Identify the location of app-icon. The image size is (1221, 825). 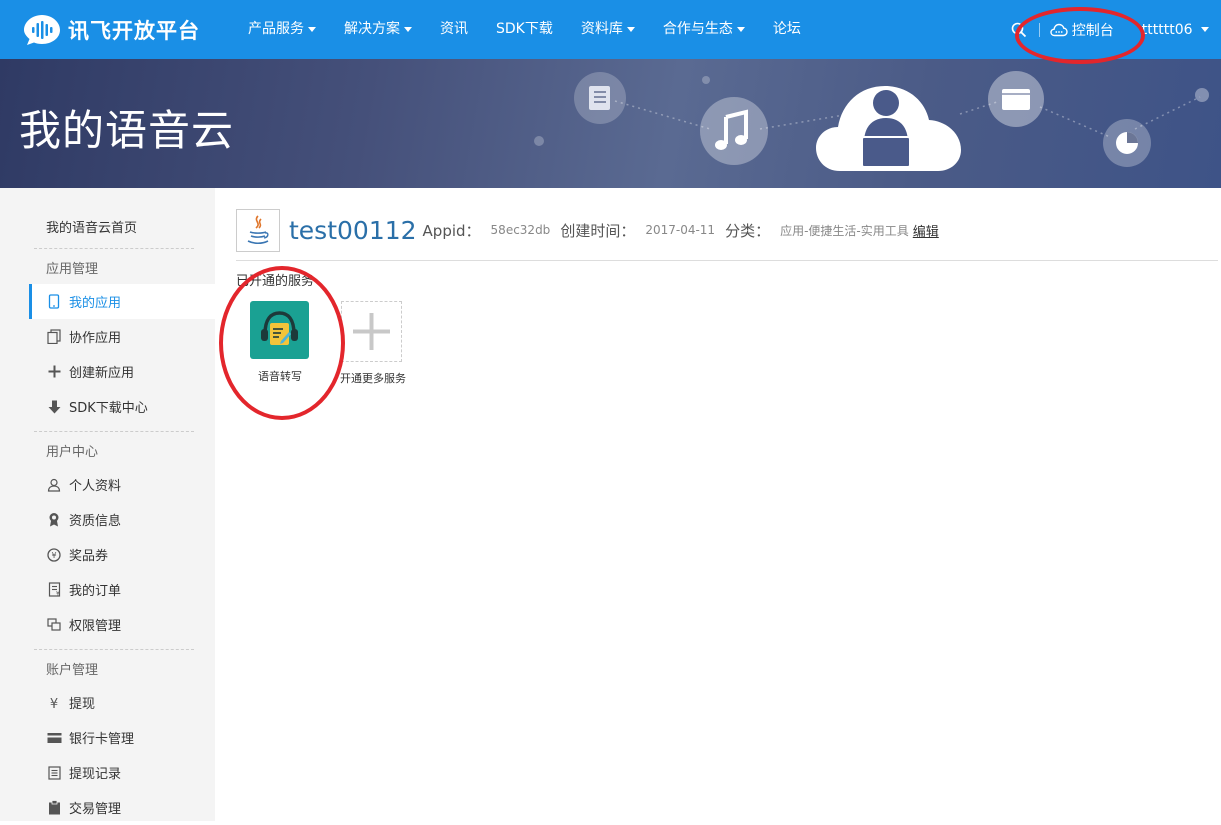
(258, 230).